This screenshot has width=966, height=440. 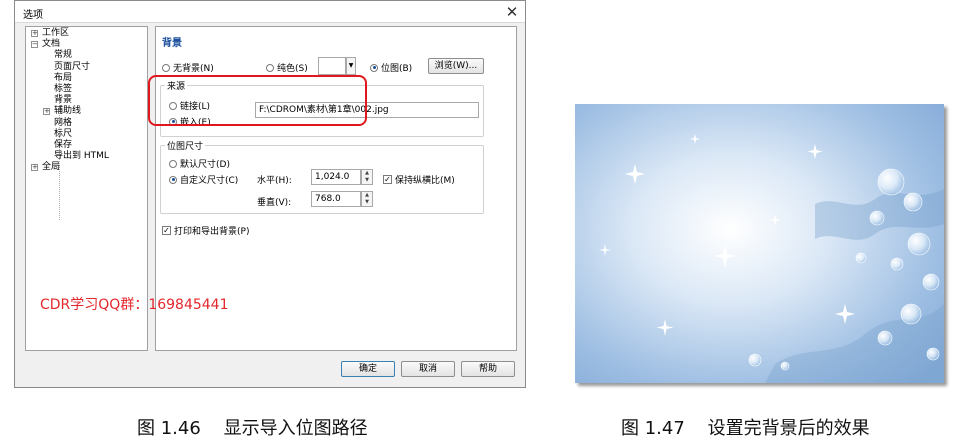 What do you see at coordinates (274, 203) in the screenshot?
I see `vertical-label: 垂直(V):` at bounding box center [274, 203].